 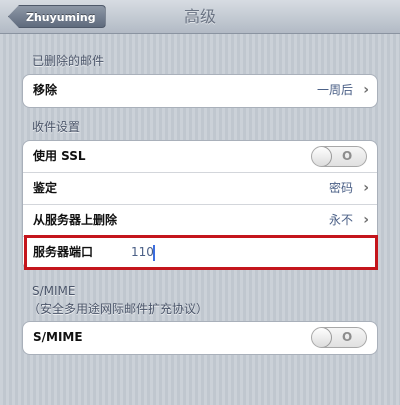 I want to click on ssl-toggle: O, so click(x=339, y=156).